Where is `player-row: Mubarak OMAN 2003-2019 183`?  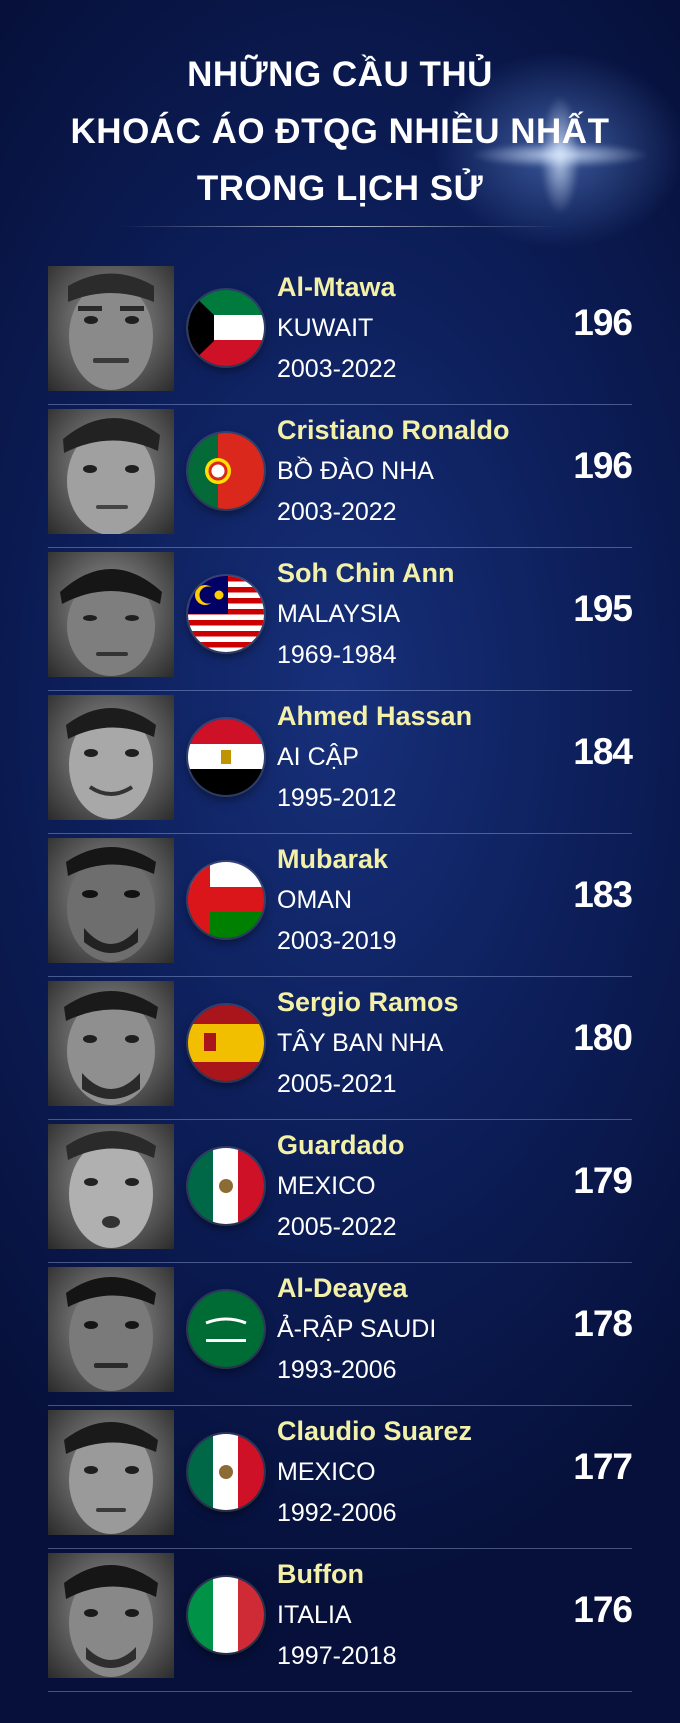 player-row: Mubarak OMAN 2003-2019 183 is located at coordinates (340, 905).